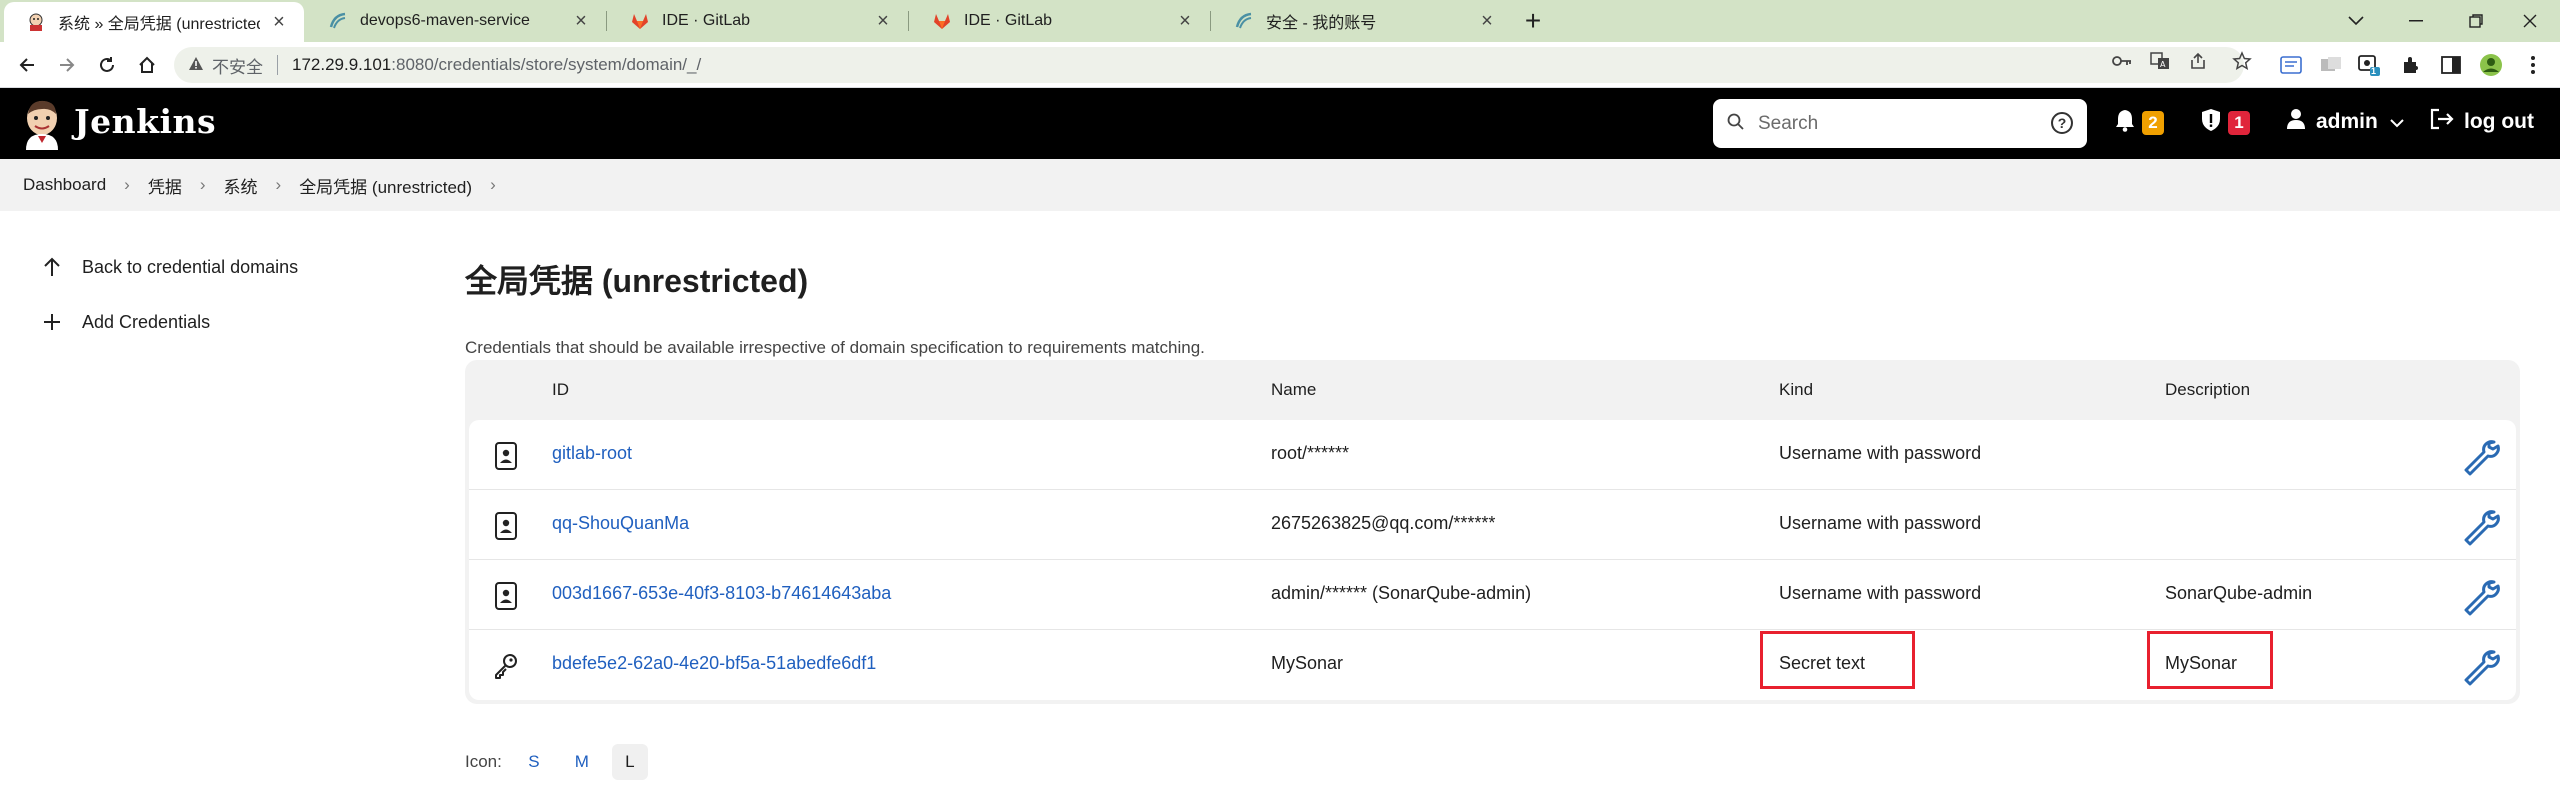 Image resolution: width=2560 pixels, height=802 pixels. What do you see at coordinates (2416, 21) in the screenshot?
I see `minimize-icon` at bounding box center [2416, 21].